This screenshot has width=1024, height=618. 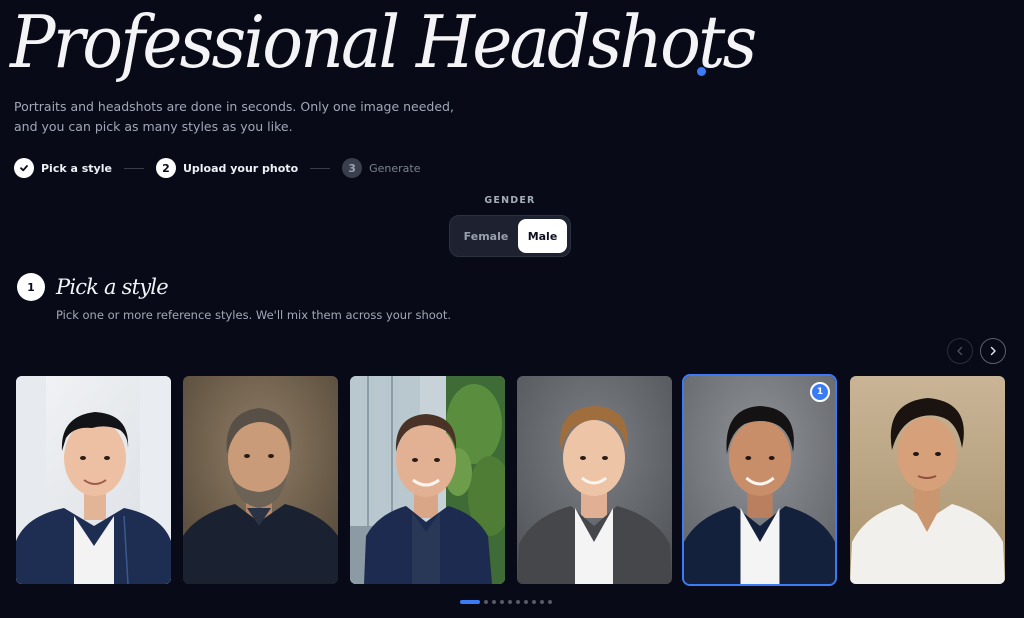 I want to click on style-card-warm-studio, so click(x=260, y=480).